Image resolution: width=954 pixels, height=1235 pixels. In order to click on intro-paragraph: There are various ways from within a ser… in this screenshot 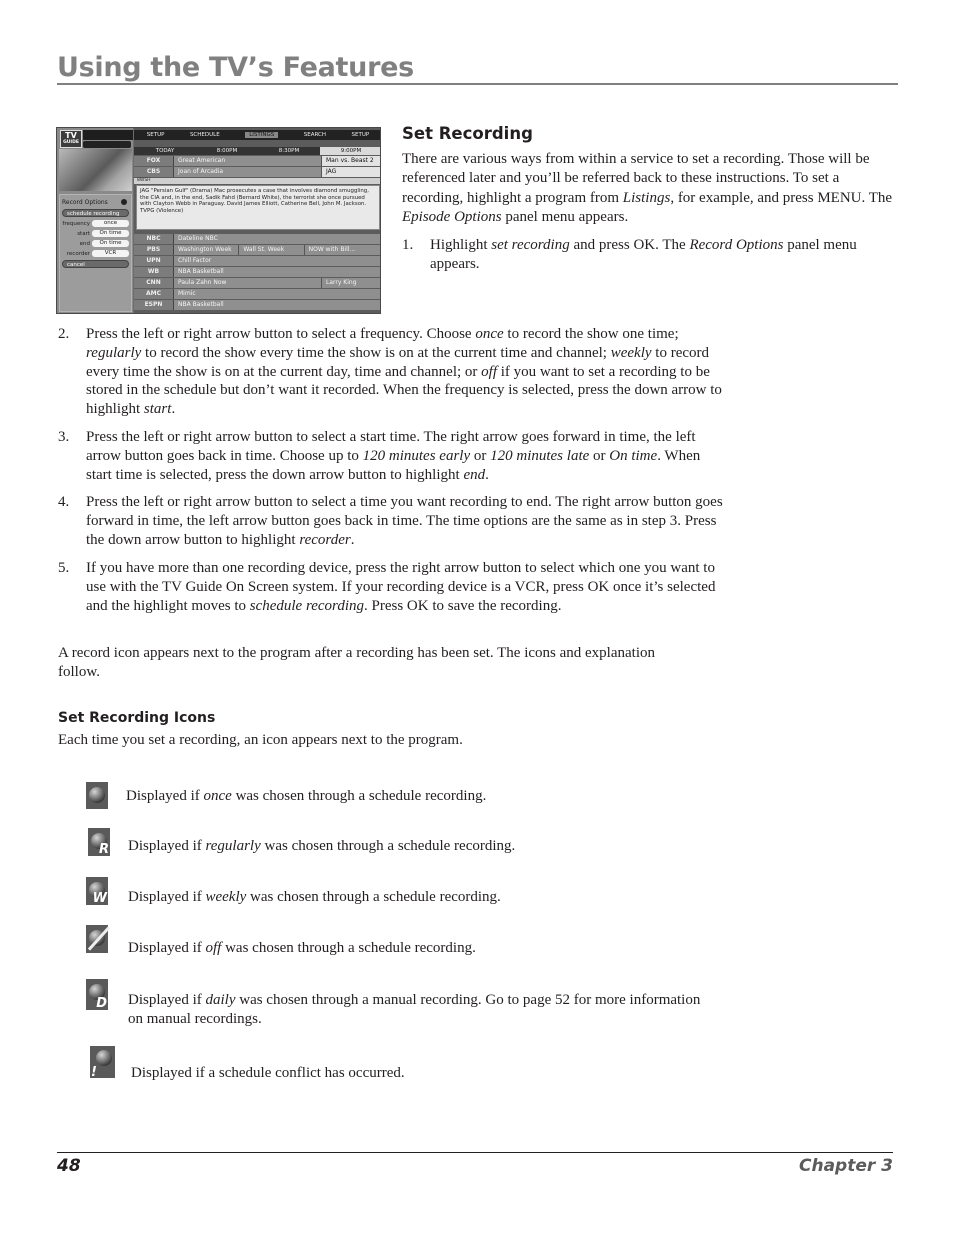, I will do `click(647, 188)`.